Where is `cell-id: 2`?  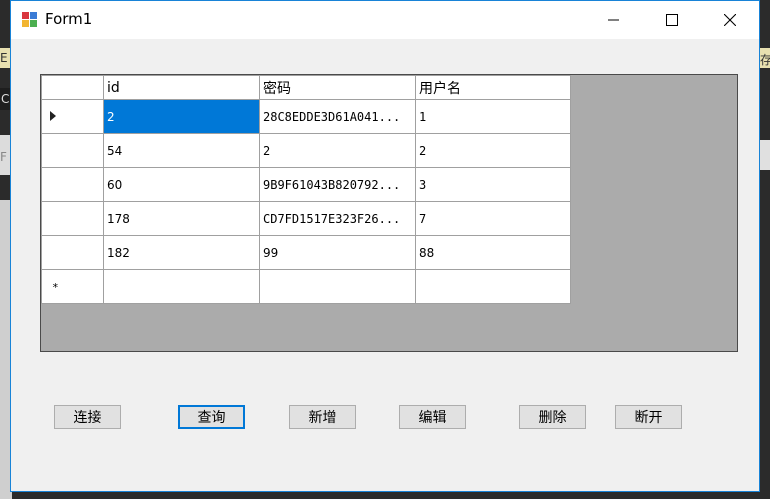
cell-id: 2 is located at coordinates (181, 116).